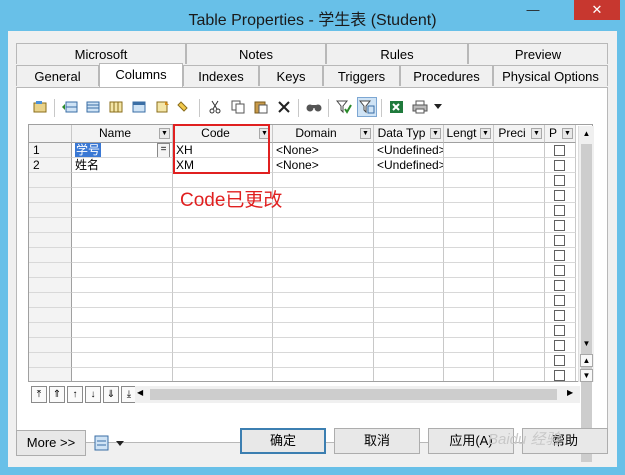 Image resolution: width=625 pixels, height=475 pixels. What do you see at coordinates (538, 53) in the screenshot?
I see `tab-preview: Preview` at bounding box center [538, 53].